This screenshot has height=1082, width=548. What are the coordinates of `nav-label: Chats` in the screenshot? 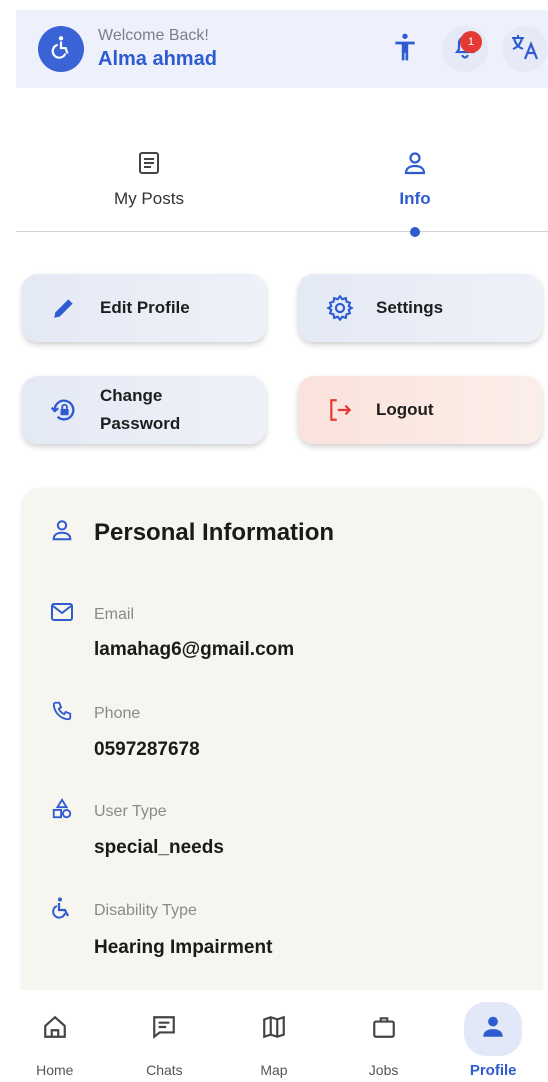 It's located at (164, 1070).